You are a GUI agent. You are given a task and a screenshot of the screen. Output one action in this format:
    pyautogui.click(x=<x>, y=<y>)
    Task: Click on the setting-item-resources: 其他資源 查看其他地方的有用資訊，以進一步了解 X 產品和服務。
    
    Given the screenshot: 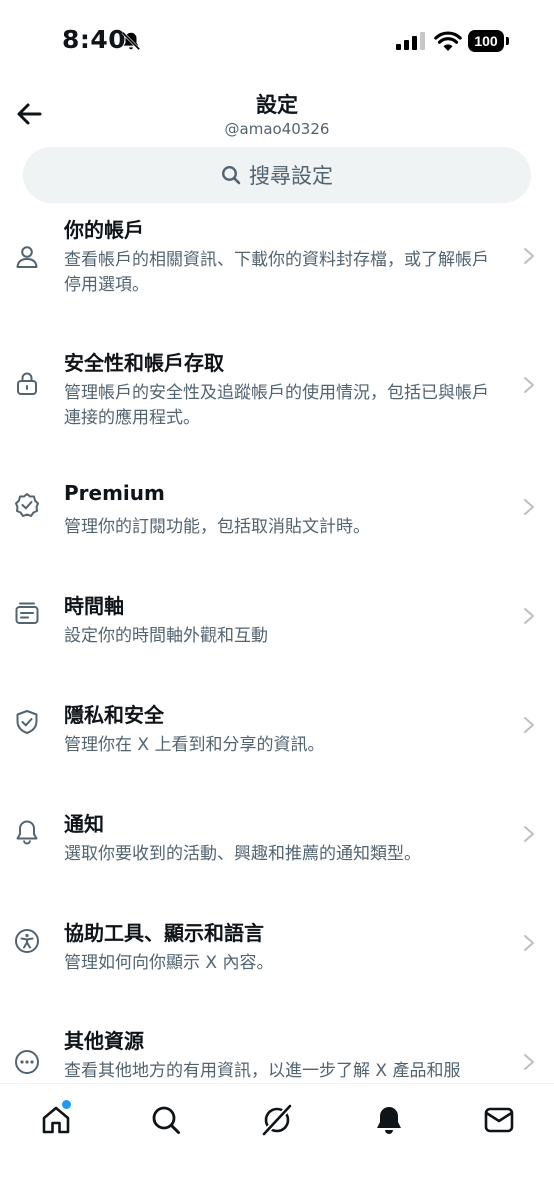 What is the action you would take?
    pyautogui.click(x=277, y=1054)
    